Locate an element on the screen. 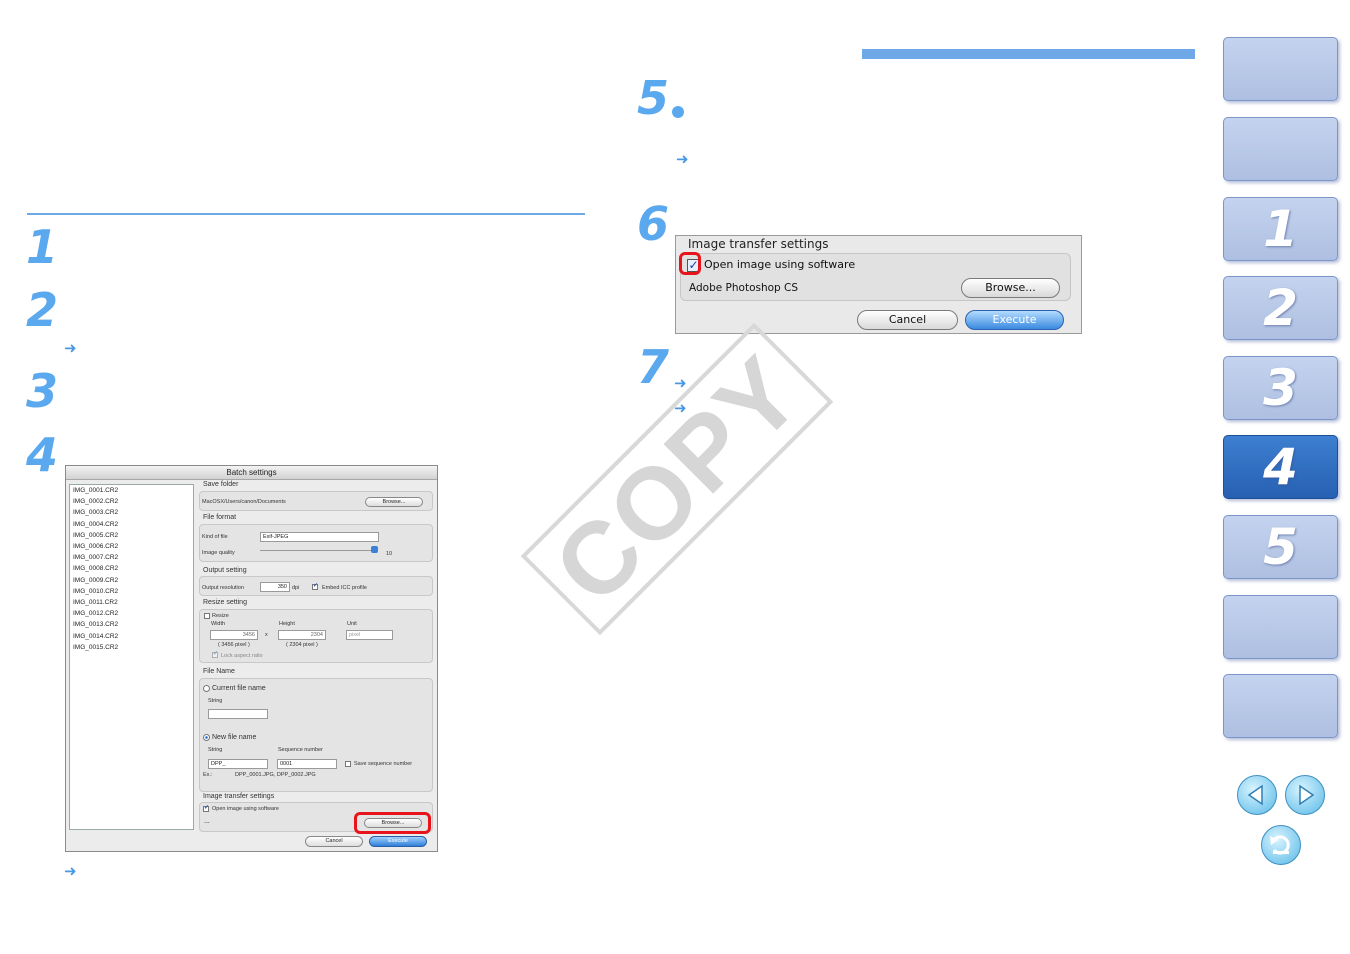 The height and width of the screenshot is (954, 1350). side-tab-5-label: 5 is located at coordinates (1280, 547).